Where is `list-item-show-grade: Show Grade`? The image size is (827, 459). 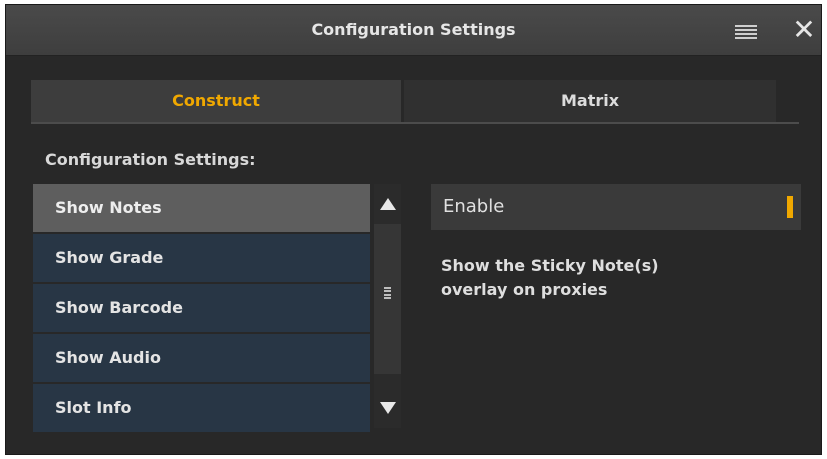
list-item-show-grade: Show Grade is located at coordinates (201, 258).